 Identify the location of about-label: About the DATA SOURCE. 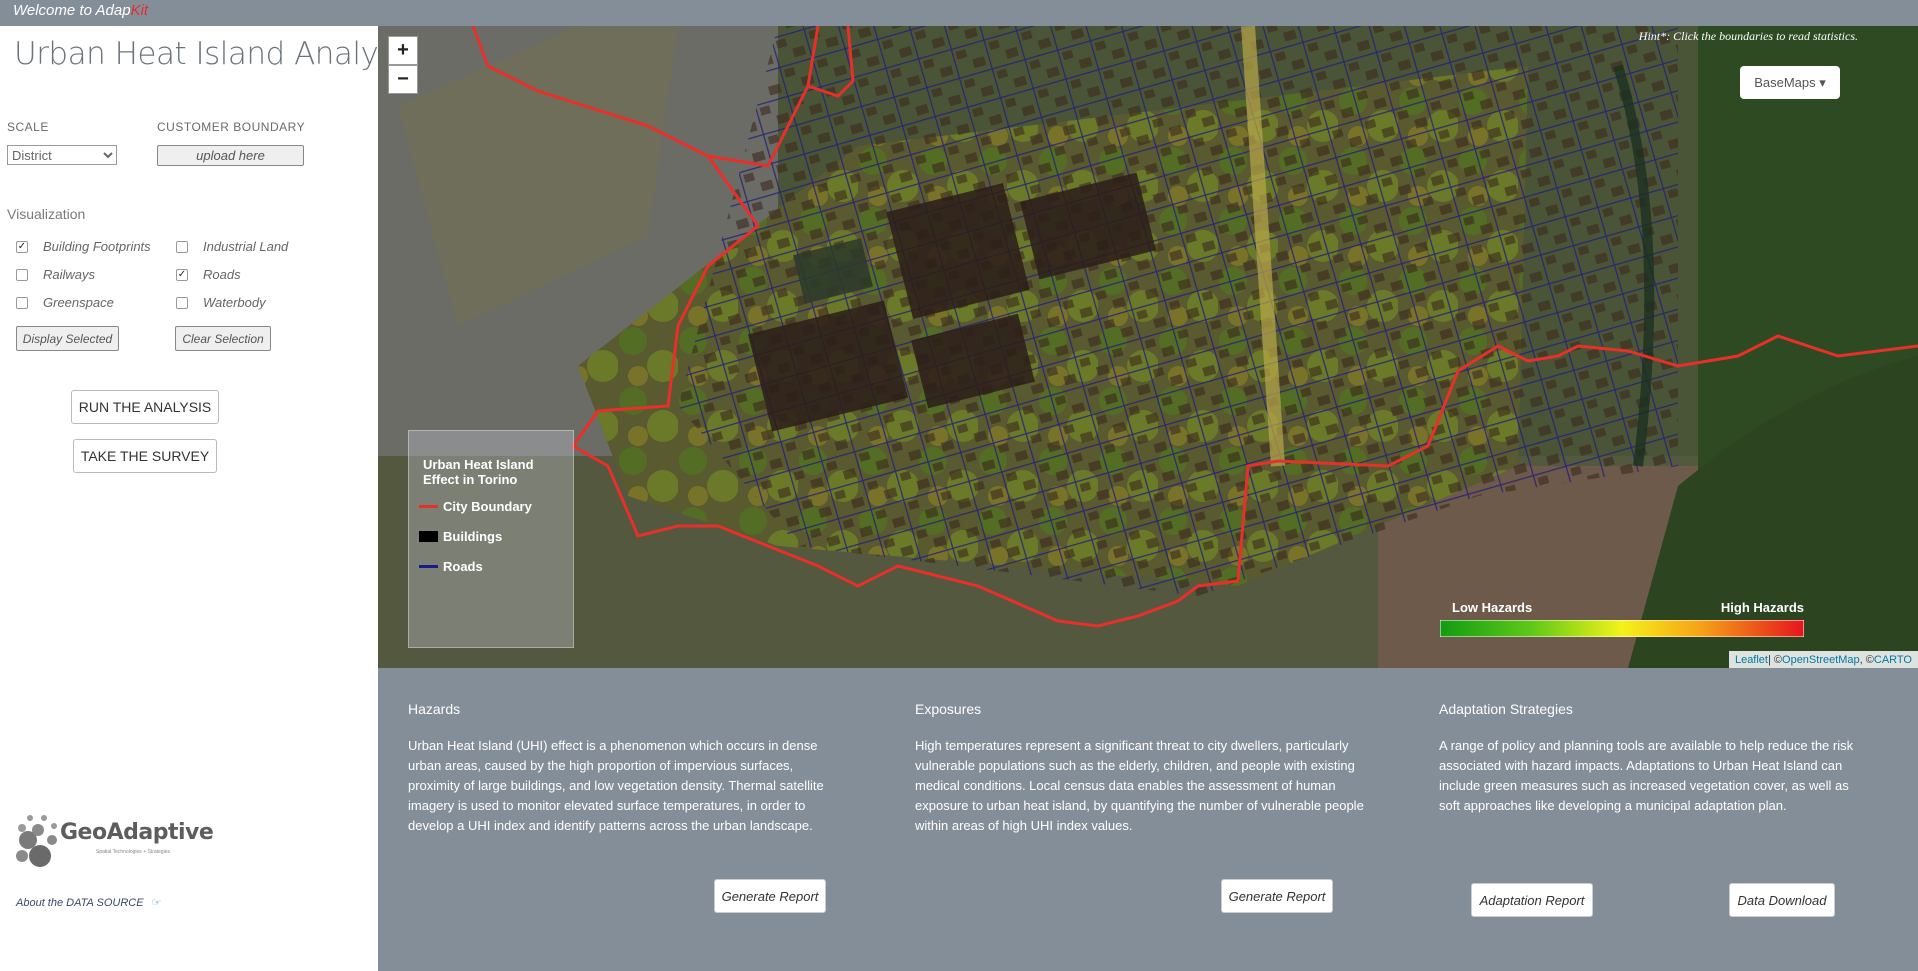
(80, 903).